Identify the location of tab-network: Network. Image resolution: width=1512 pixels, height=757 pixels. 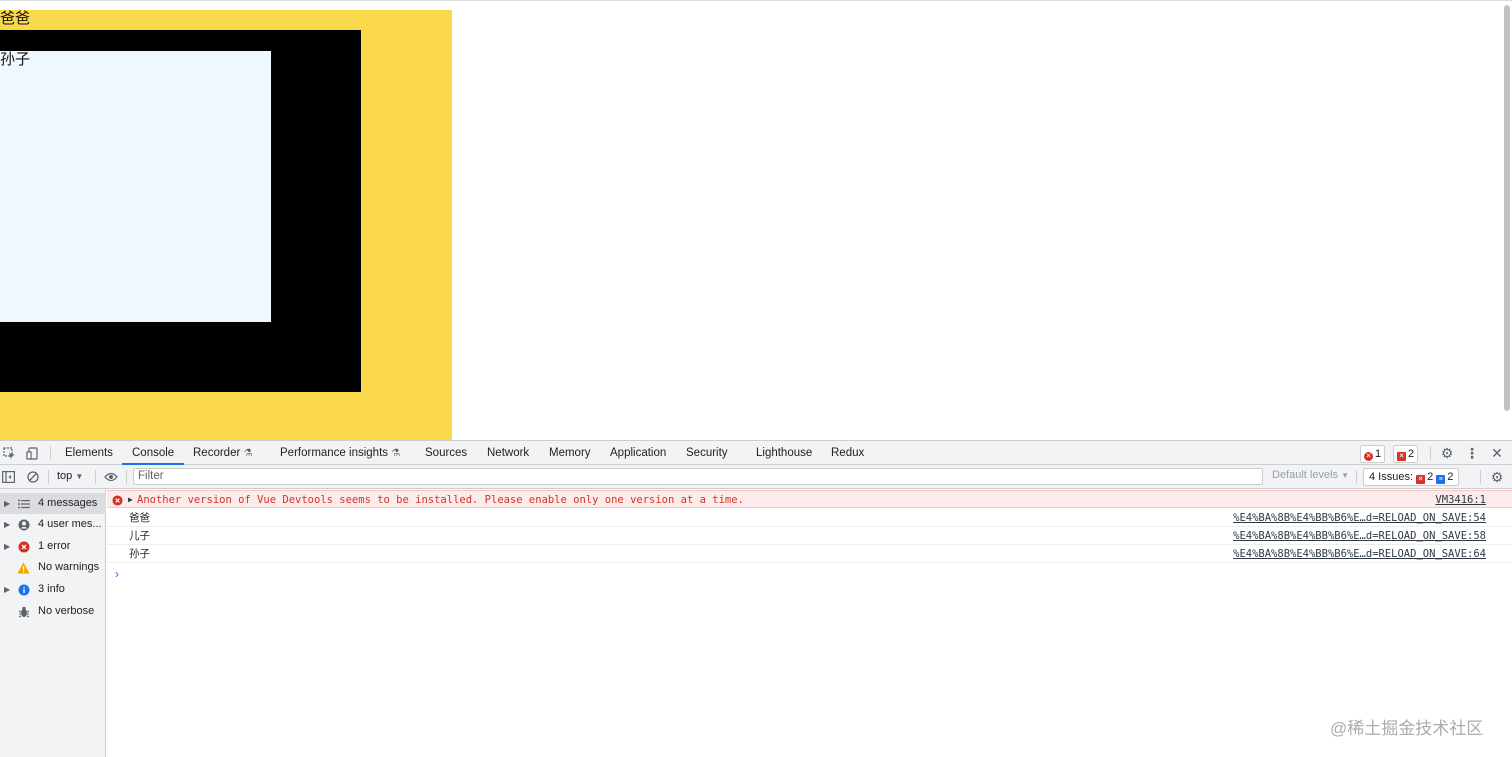
(508, 453).